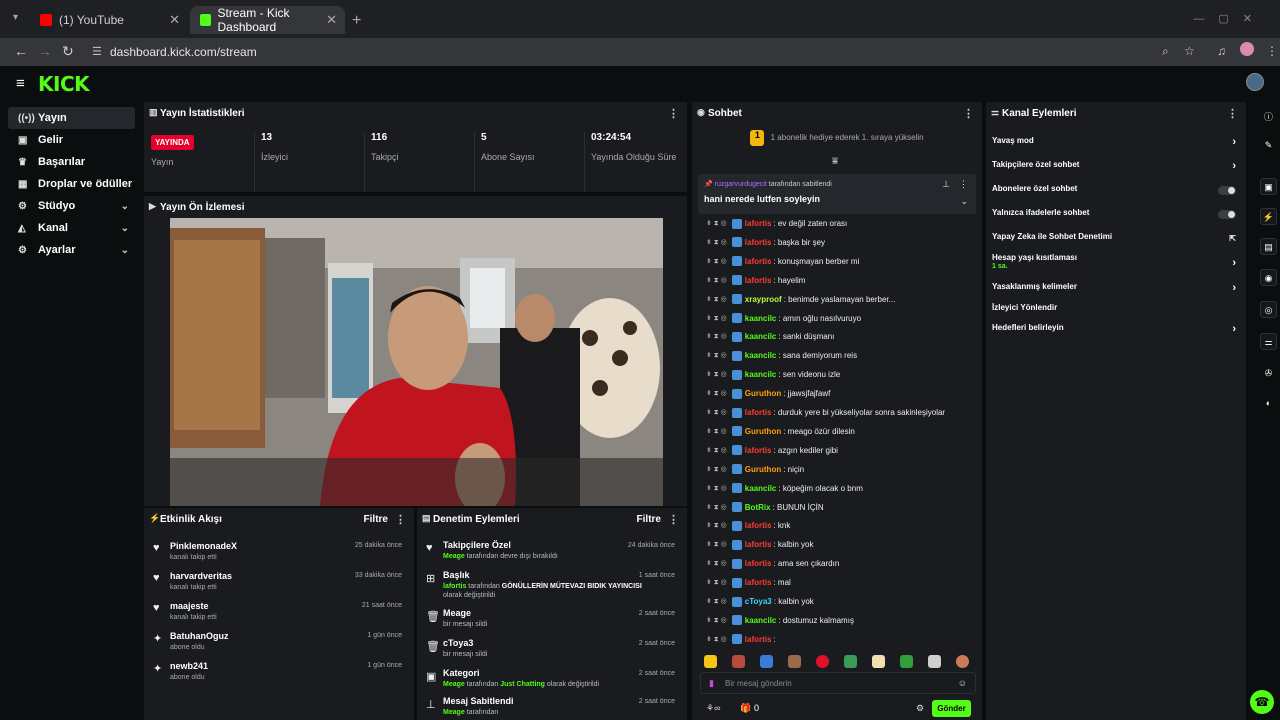 The width and height of the screenshot is (1280, 720). I want to click on actions-widget-icon: ⚌, so click(1268, 341).